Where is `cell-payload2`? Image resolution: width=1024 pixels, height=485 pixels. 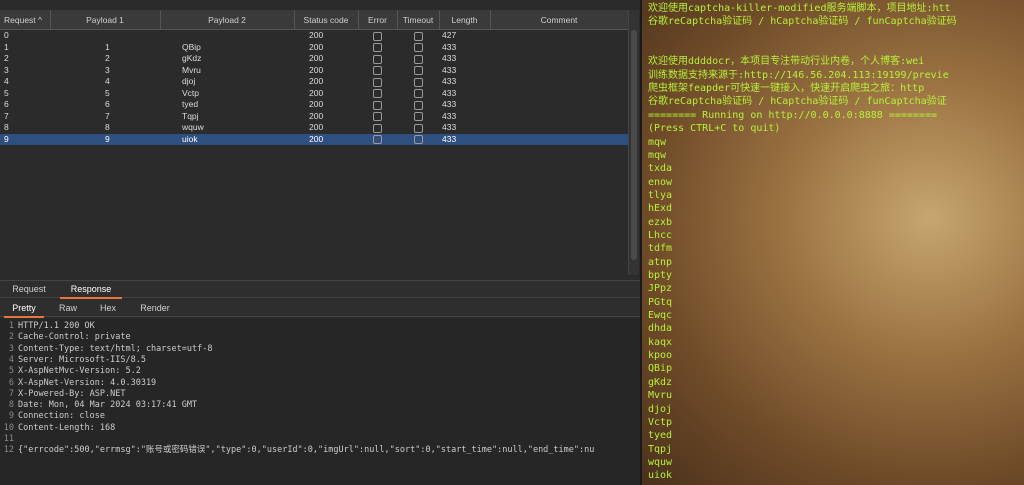
cell-payload2 is located at coordinates (227, 36).